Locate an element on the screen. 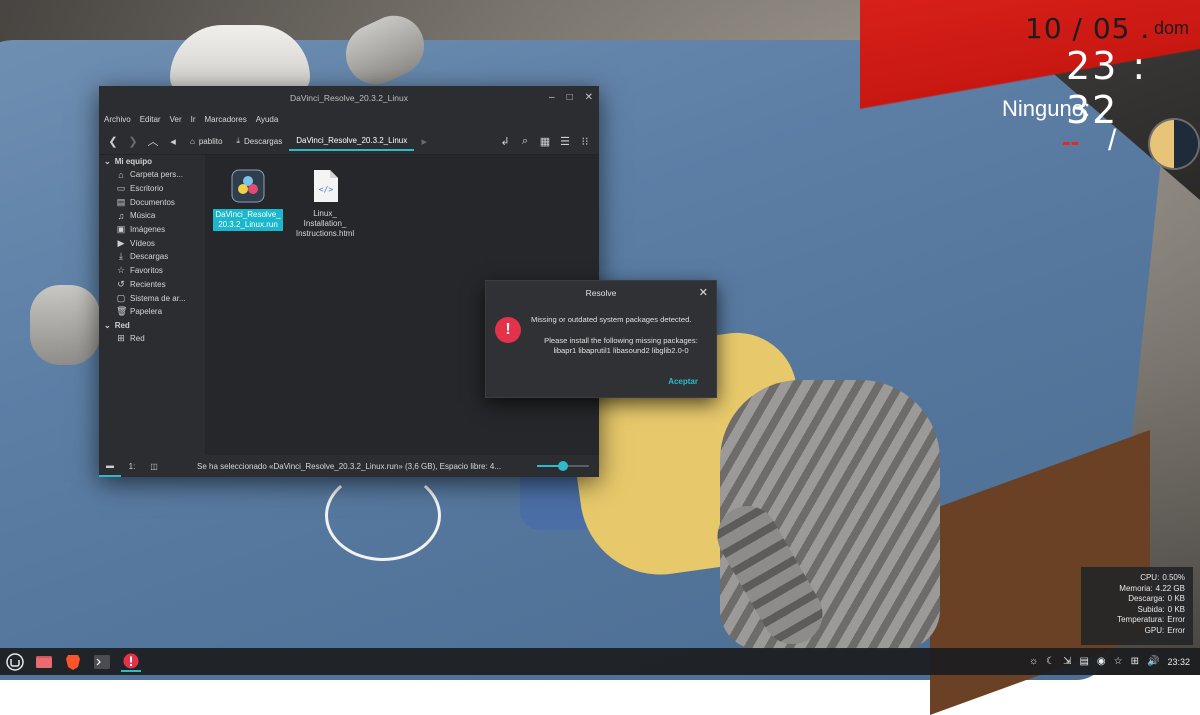  sidebar-item-documents: ▤ Documentos is located at coordinates (152, 202).